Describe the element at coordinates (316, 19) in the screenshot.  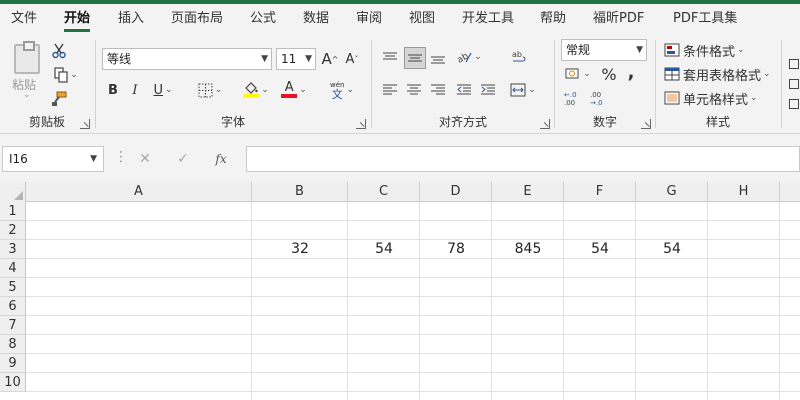
I see `tab-data: 数据` at that location.